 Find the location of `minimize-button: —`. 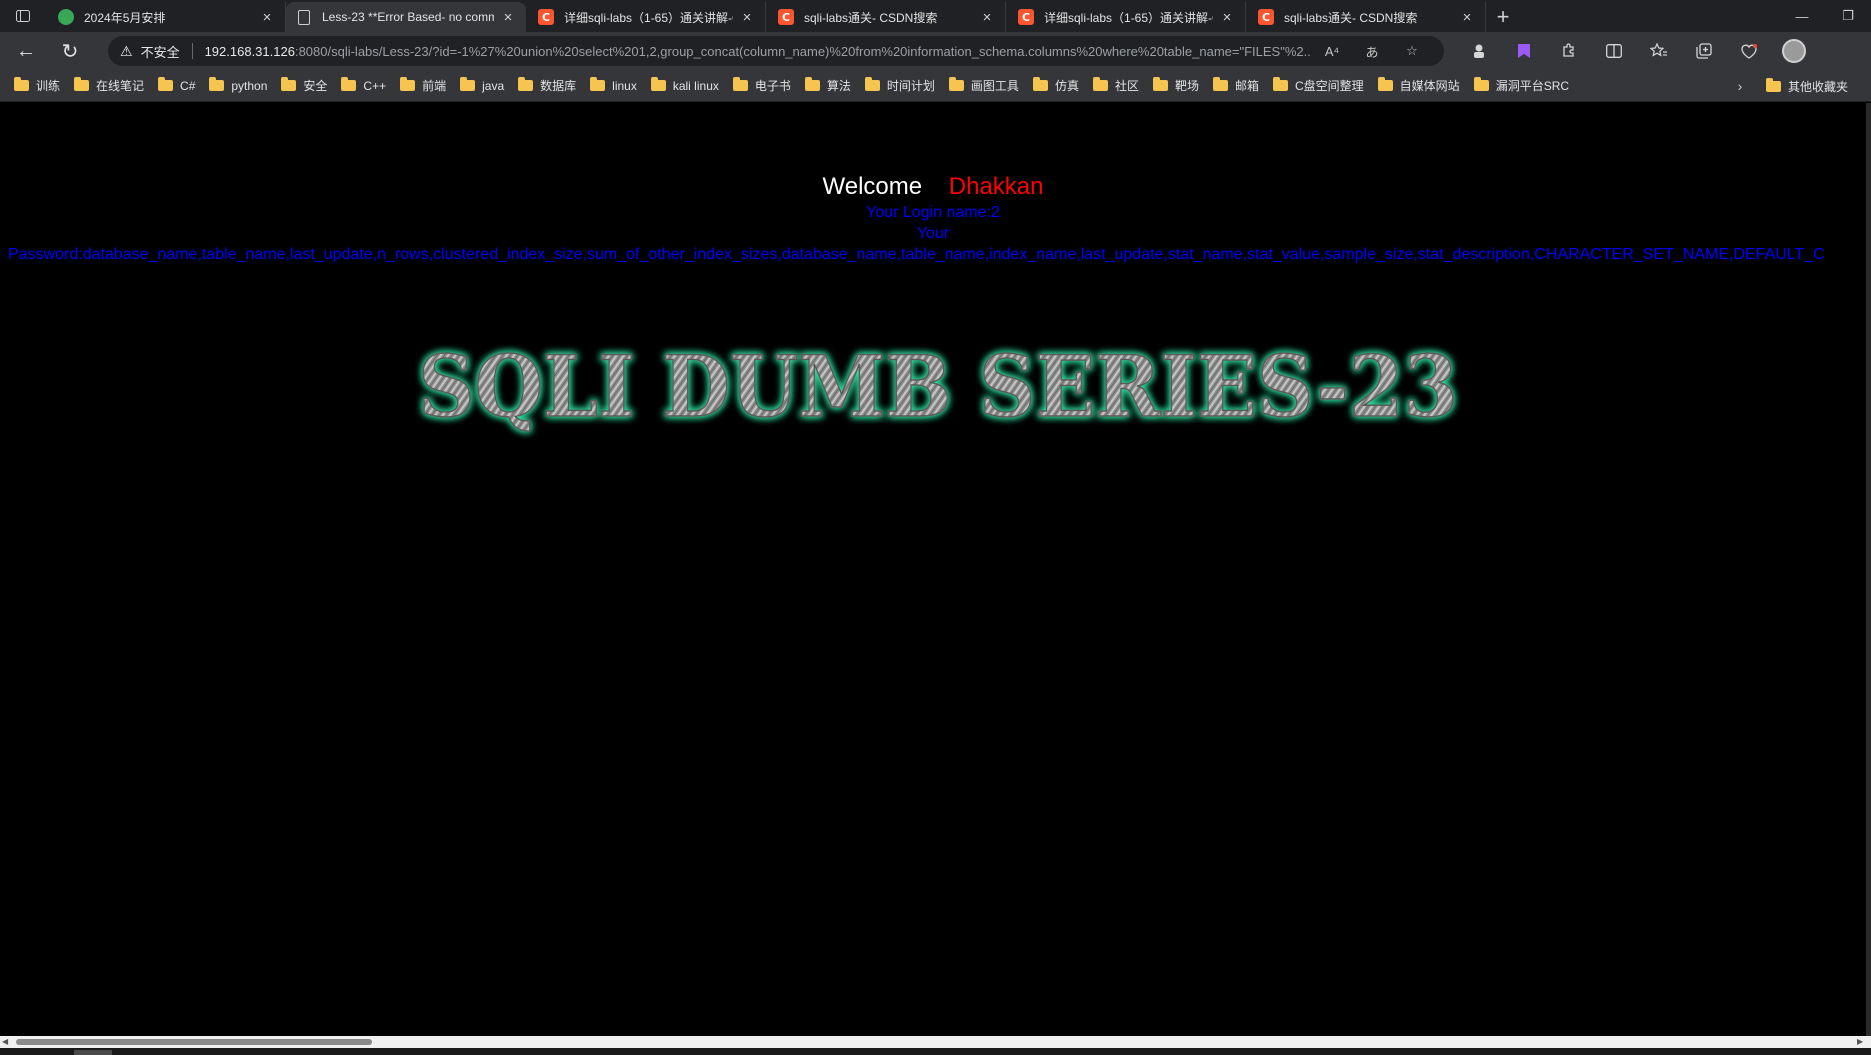

minimize-button: — is located at coordinates (1802, 16).